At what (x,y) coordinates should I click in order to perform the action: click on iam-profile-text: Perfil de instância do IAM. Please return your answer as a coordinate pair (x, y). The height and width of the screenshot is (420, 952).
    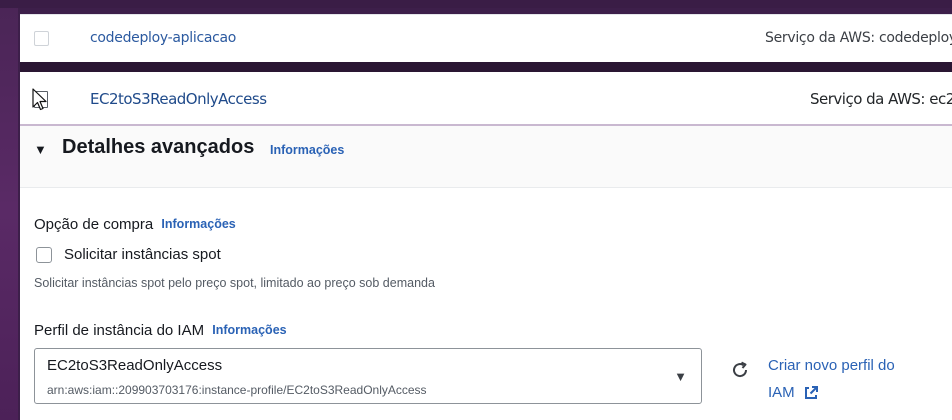
    Looking at the image, I should click on (119, 330).